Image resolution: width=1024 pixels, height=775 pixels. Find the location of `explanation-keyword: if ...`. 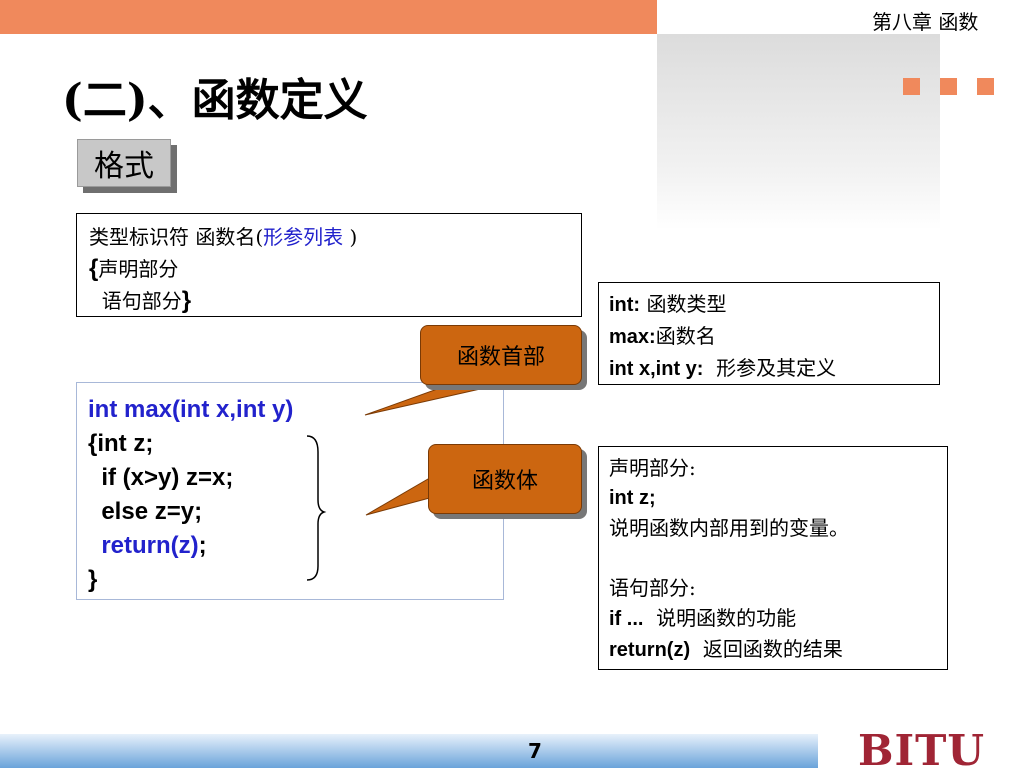

explanation-keyword: if ... is located at coordinates (626, 619).